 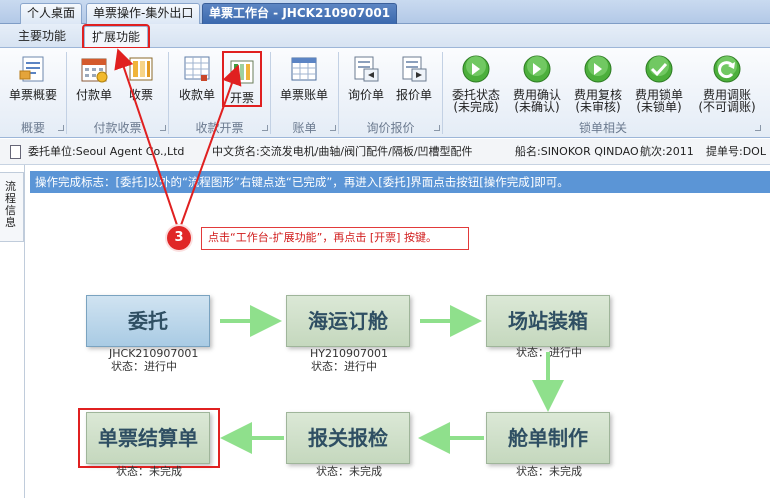 What do you see at coordinates (349, 353) in the screenshot?
I see `ocean-booking-id: HY210907001` at bounding box center [349, 353].